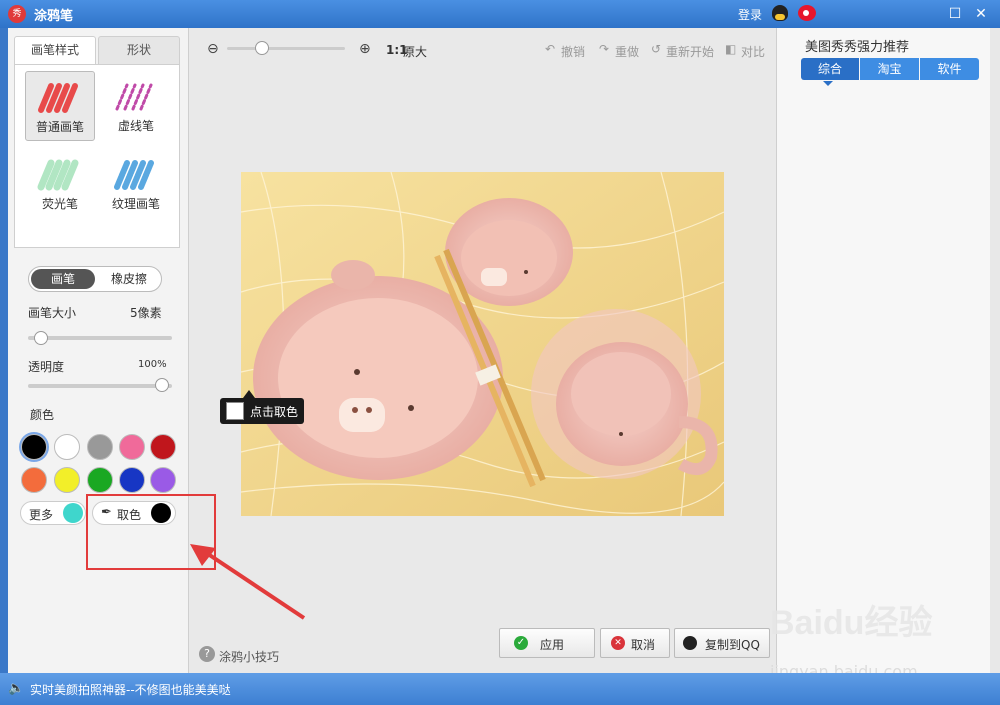 This screenshot has width=1000, height=705. I want to click on more-colors-swatch, so click(73, 513).